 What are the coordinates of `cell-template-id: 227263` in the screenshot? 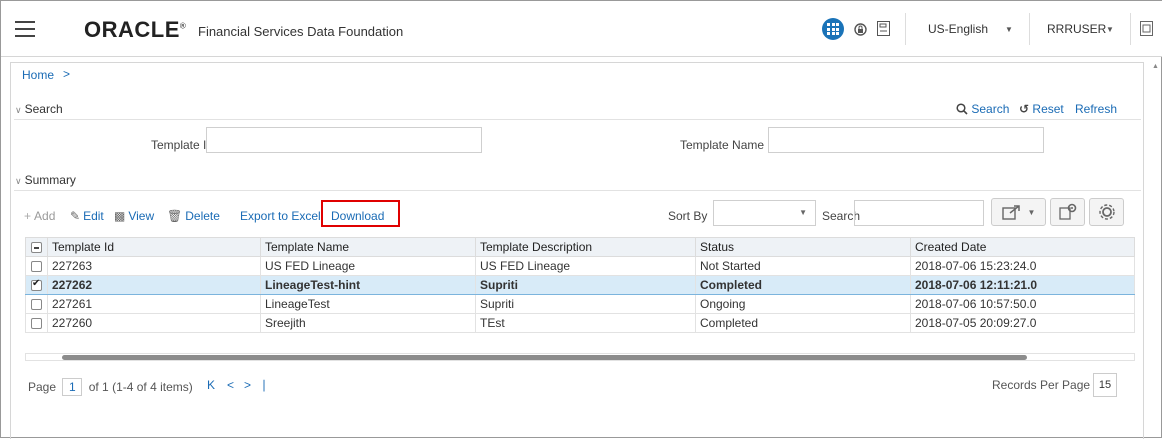 It's located at (154, 266).